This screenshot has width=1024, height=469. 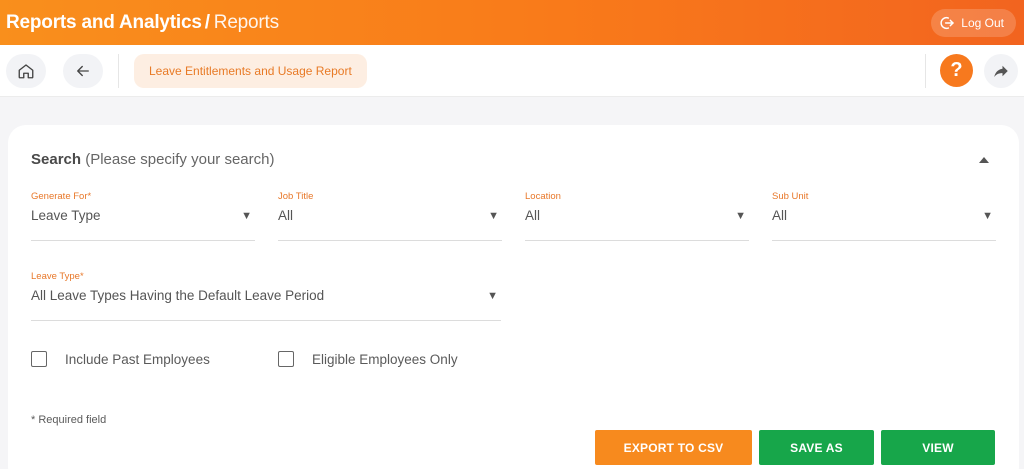 What do you see at coordinates (533, 215) in the screenshot?
I see `location-value: All` at bounding box center [533, 215].